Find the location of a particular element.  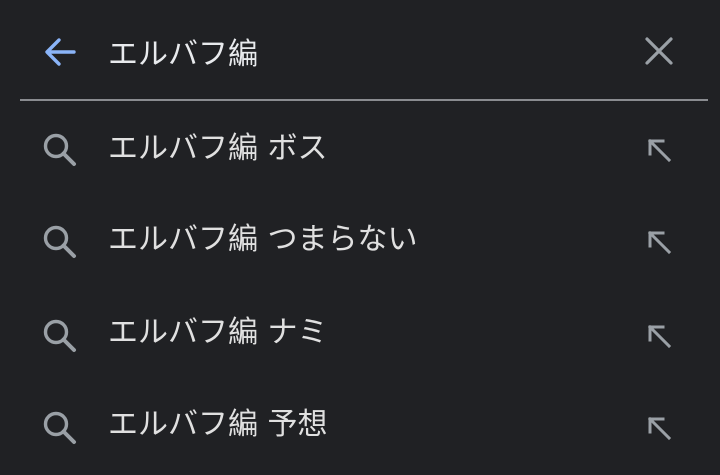

clear-button is located at coordinates (659, 51).